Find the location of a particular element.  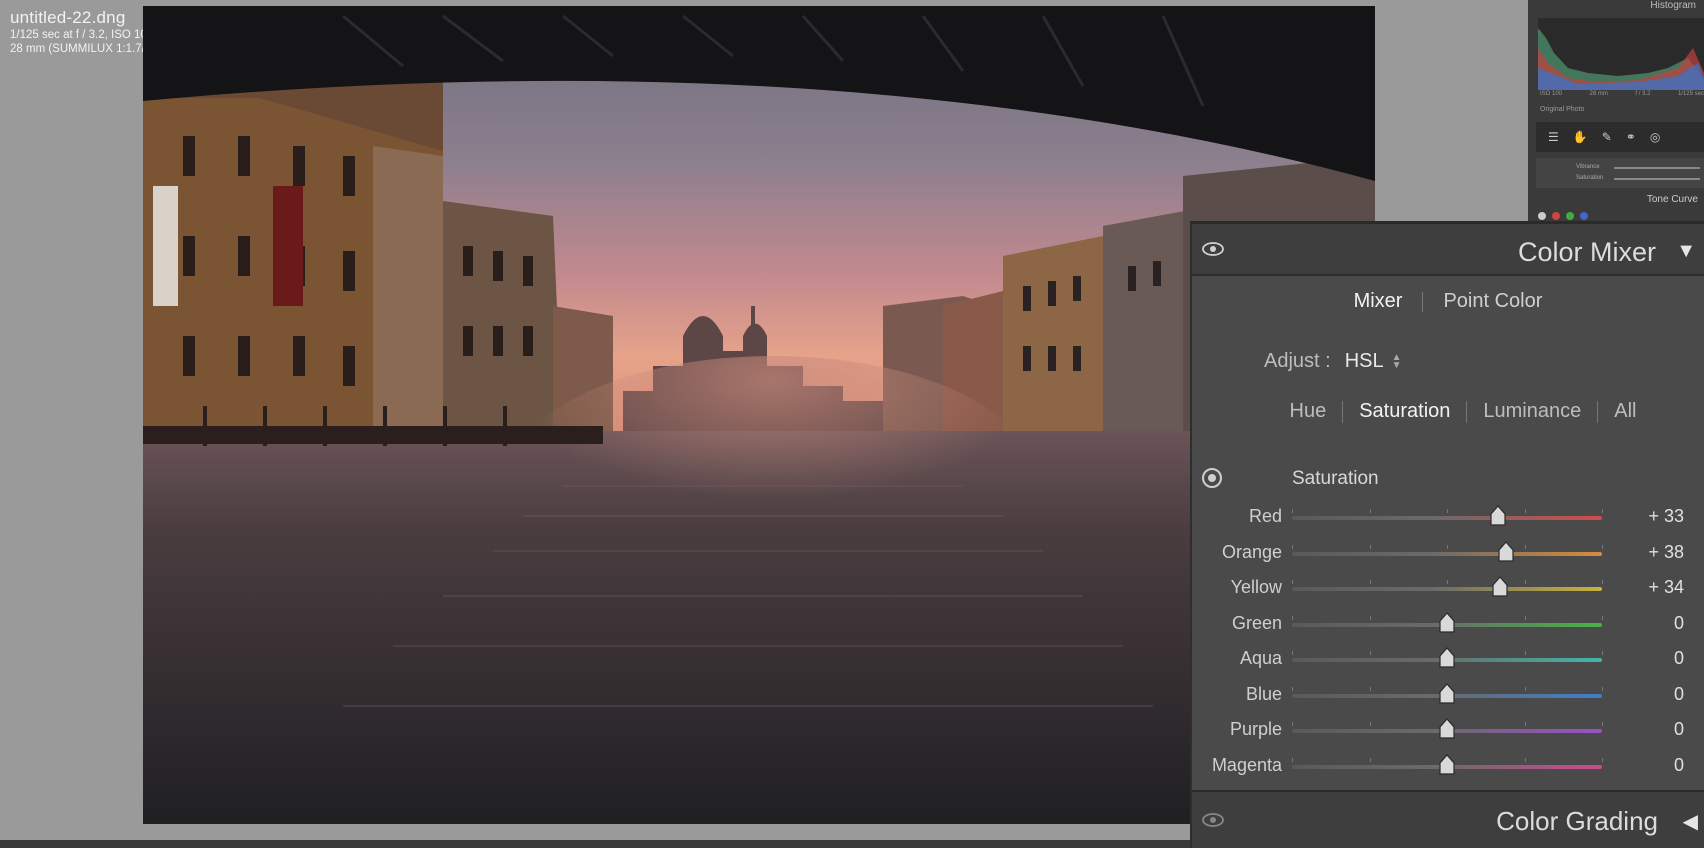

hist-aperture: f / 3.2 is located at coordinates (1643, 94).